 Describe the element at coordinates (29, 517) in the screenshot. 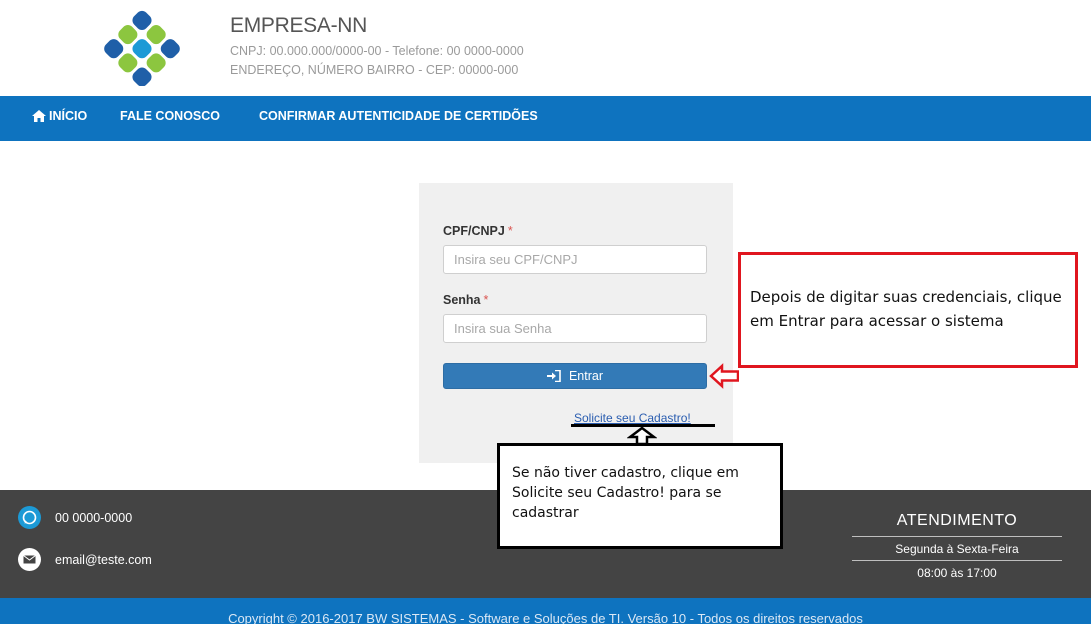

I see `whatsapp-icon` at that location.